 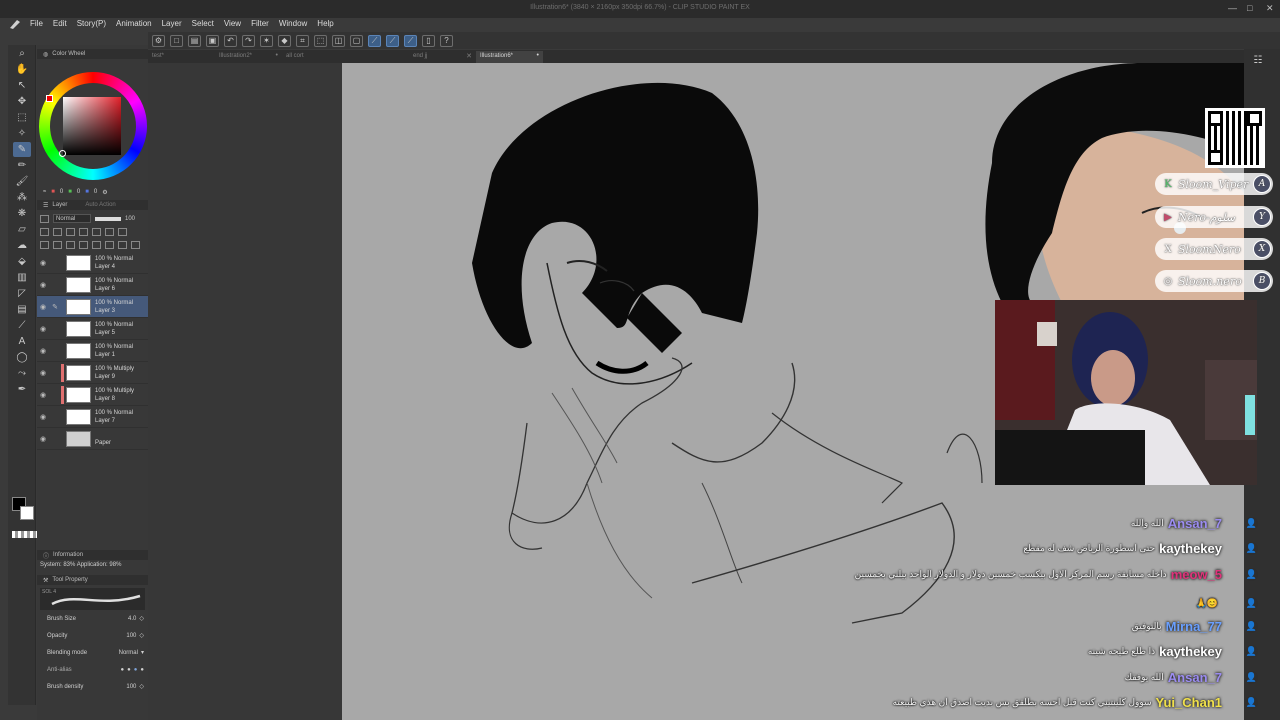 What do you see at coordinates (22, 85) in the screenshot?
I see `operation-tool-icon: ↖` at bounding box center [22, 85].